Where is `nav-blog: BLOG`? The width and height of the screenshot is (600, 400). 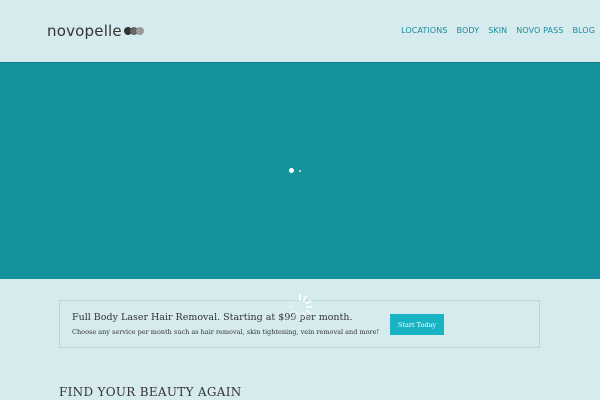 nav-blog: BLOG is located at coordinates (583, 30).